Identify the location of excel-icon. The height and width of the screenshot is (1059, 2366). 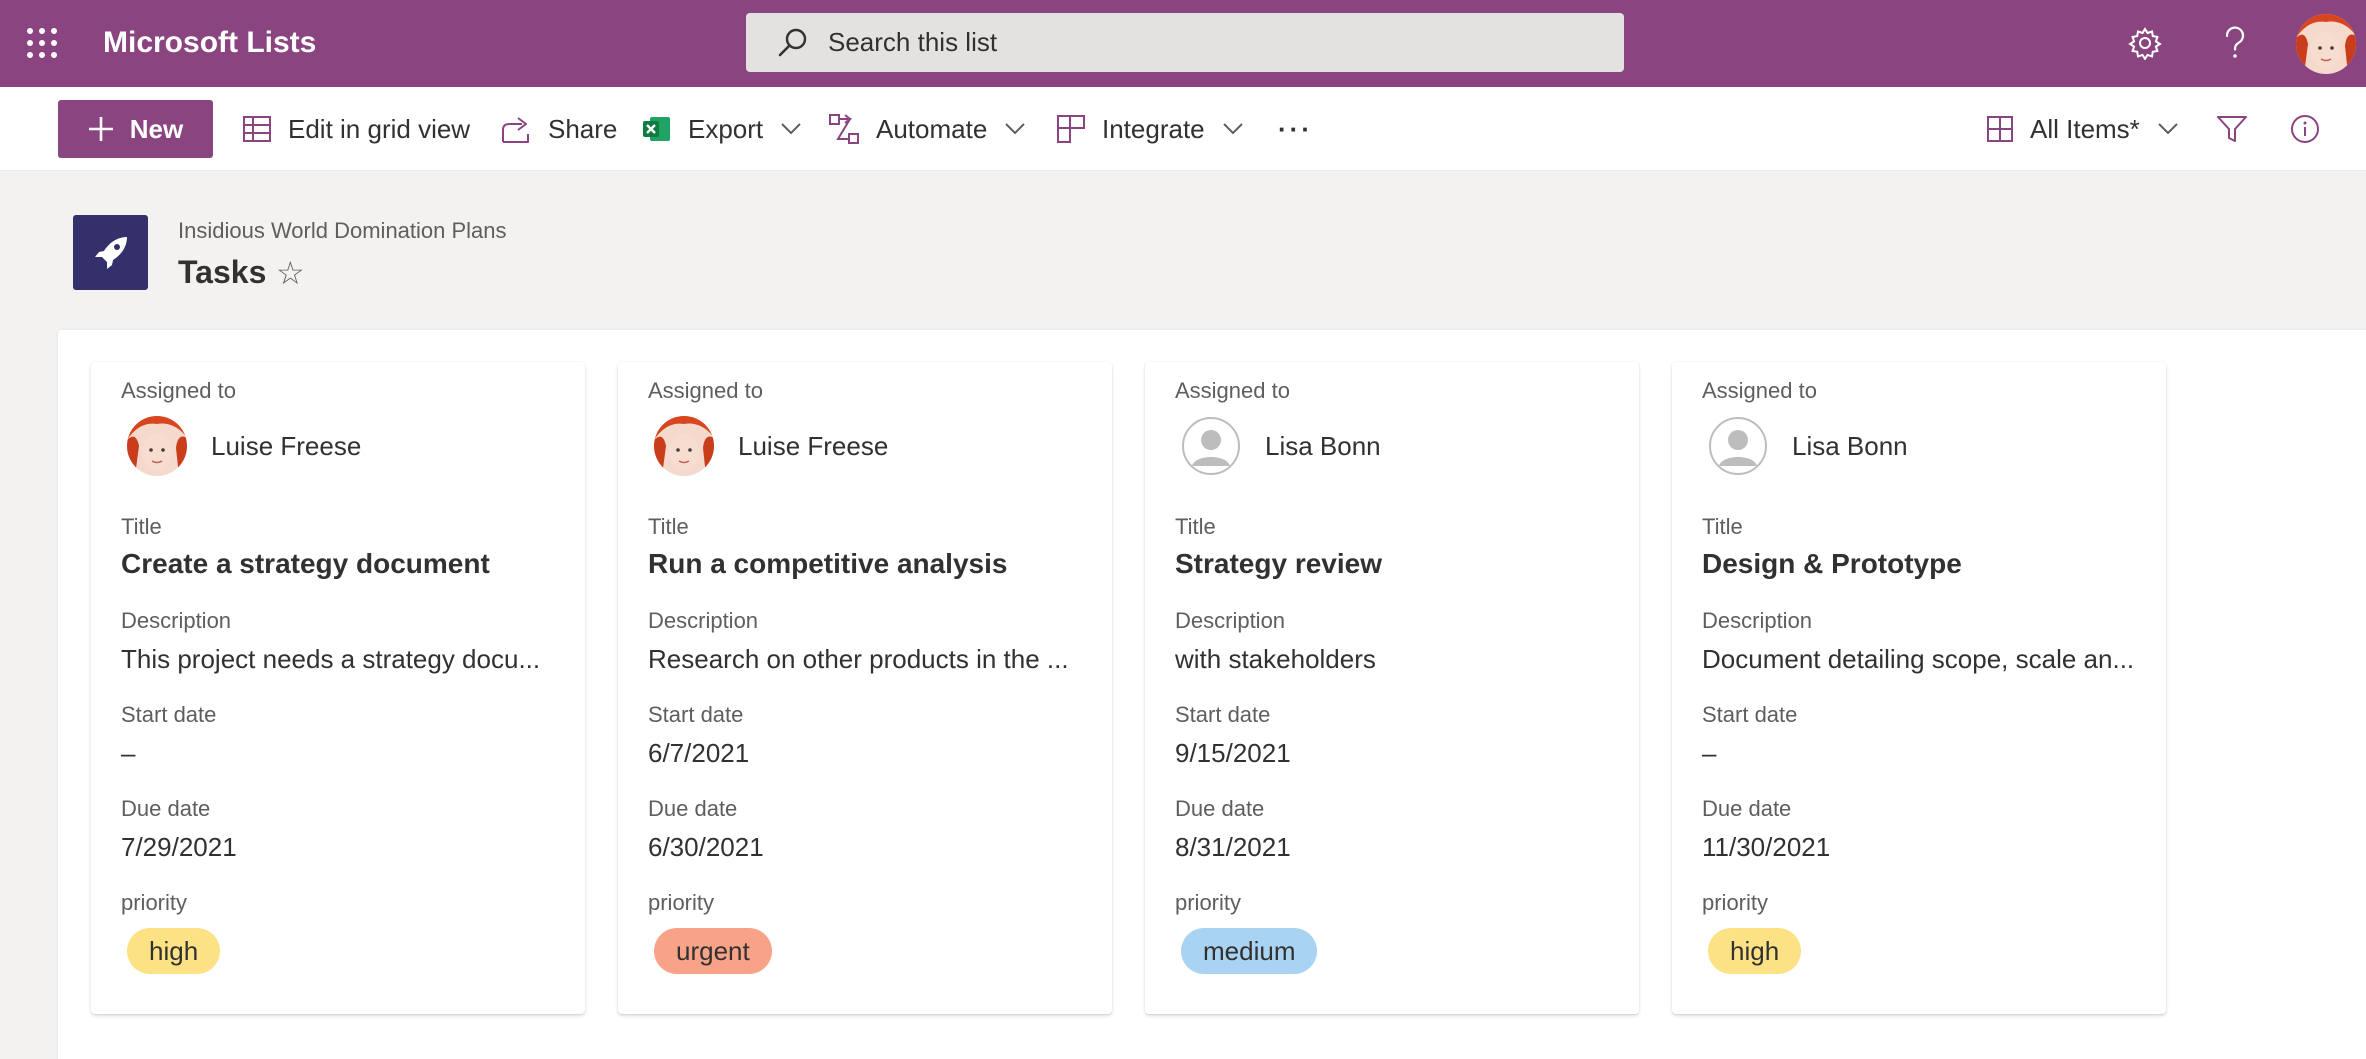
(656, 129).